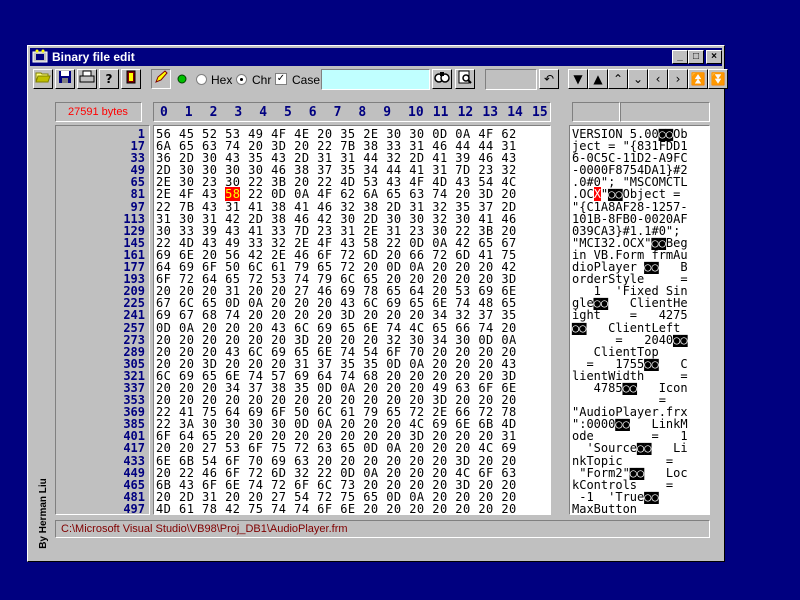 The height and width of the screenshot is (600, 800). What do you see at coordinates (238, 112) in the screenshot?
I see `column-header-3: 3` at bounding box center [238, 112].